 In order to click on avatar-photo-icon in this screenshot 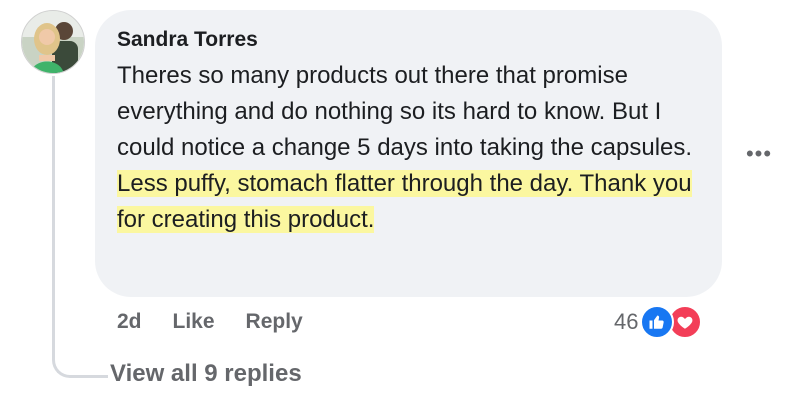, I will do `click(53, 42)`.